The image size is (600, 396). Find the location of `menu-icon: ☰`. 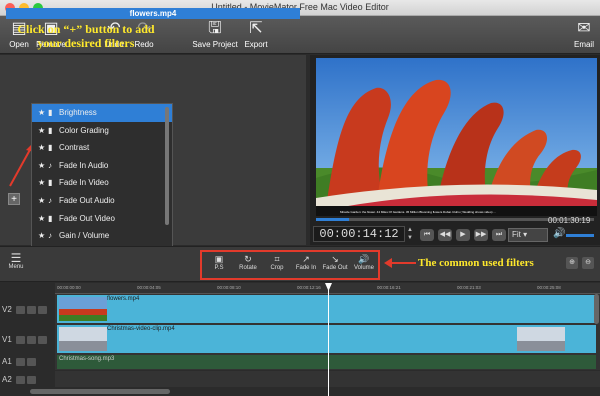

menu-icon: ☰ is located at coordinates (16, 258).